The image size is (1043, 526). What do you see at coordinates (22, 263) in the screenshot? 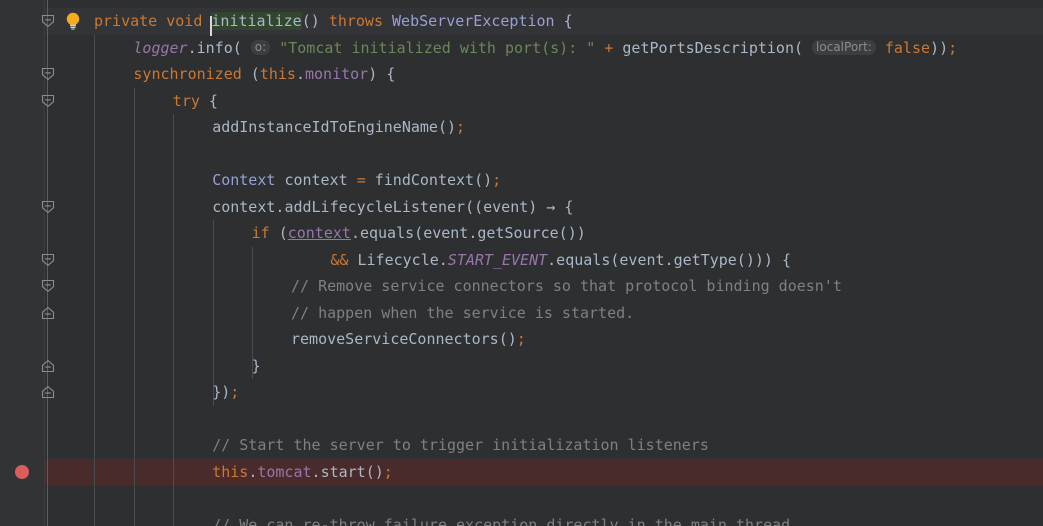
I see `editor-gutter` at bounding box center [22, 263].